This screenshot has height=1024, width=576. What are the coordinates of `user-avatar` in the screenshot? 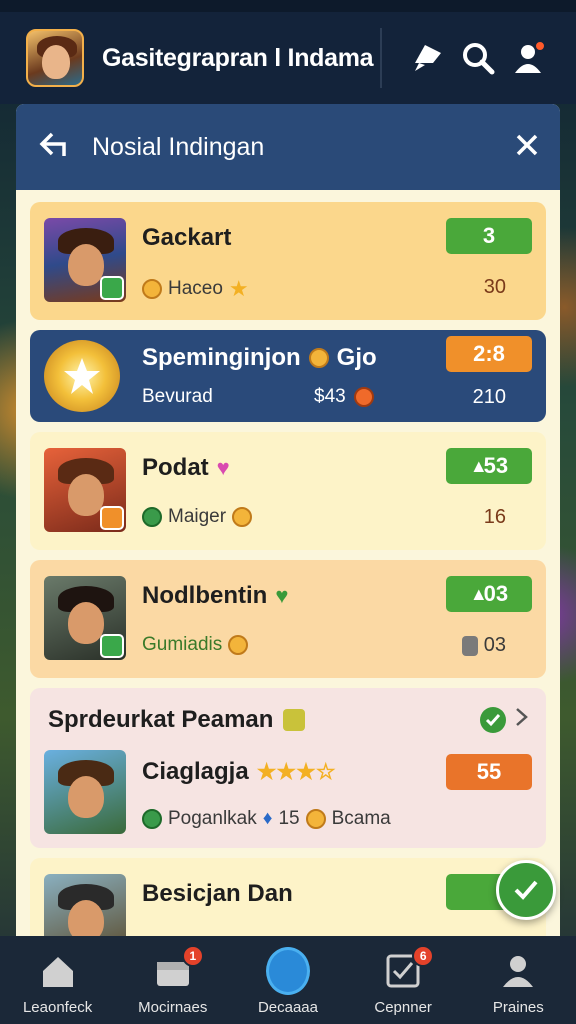 It's located at (55, 58).